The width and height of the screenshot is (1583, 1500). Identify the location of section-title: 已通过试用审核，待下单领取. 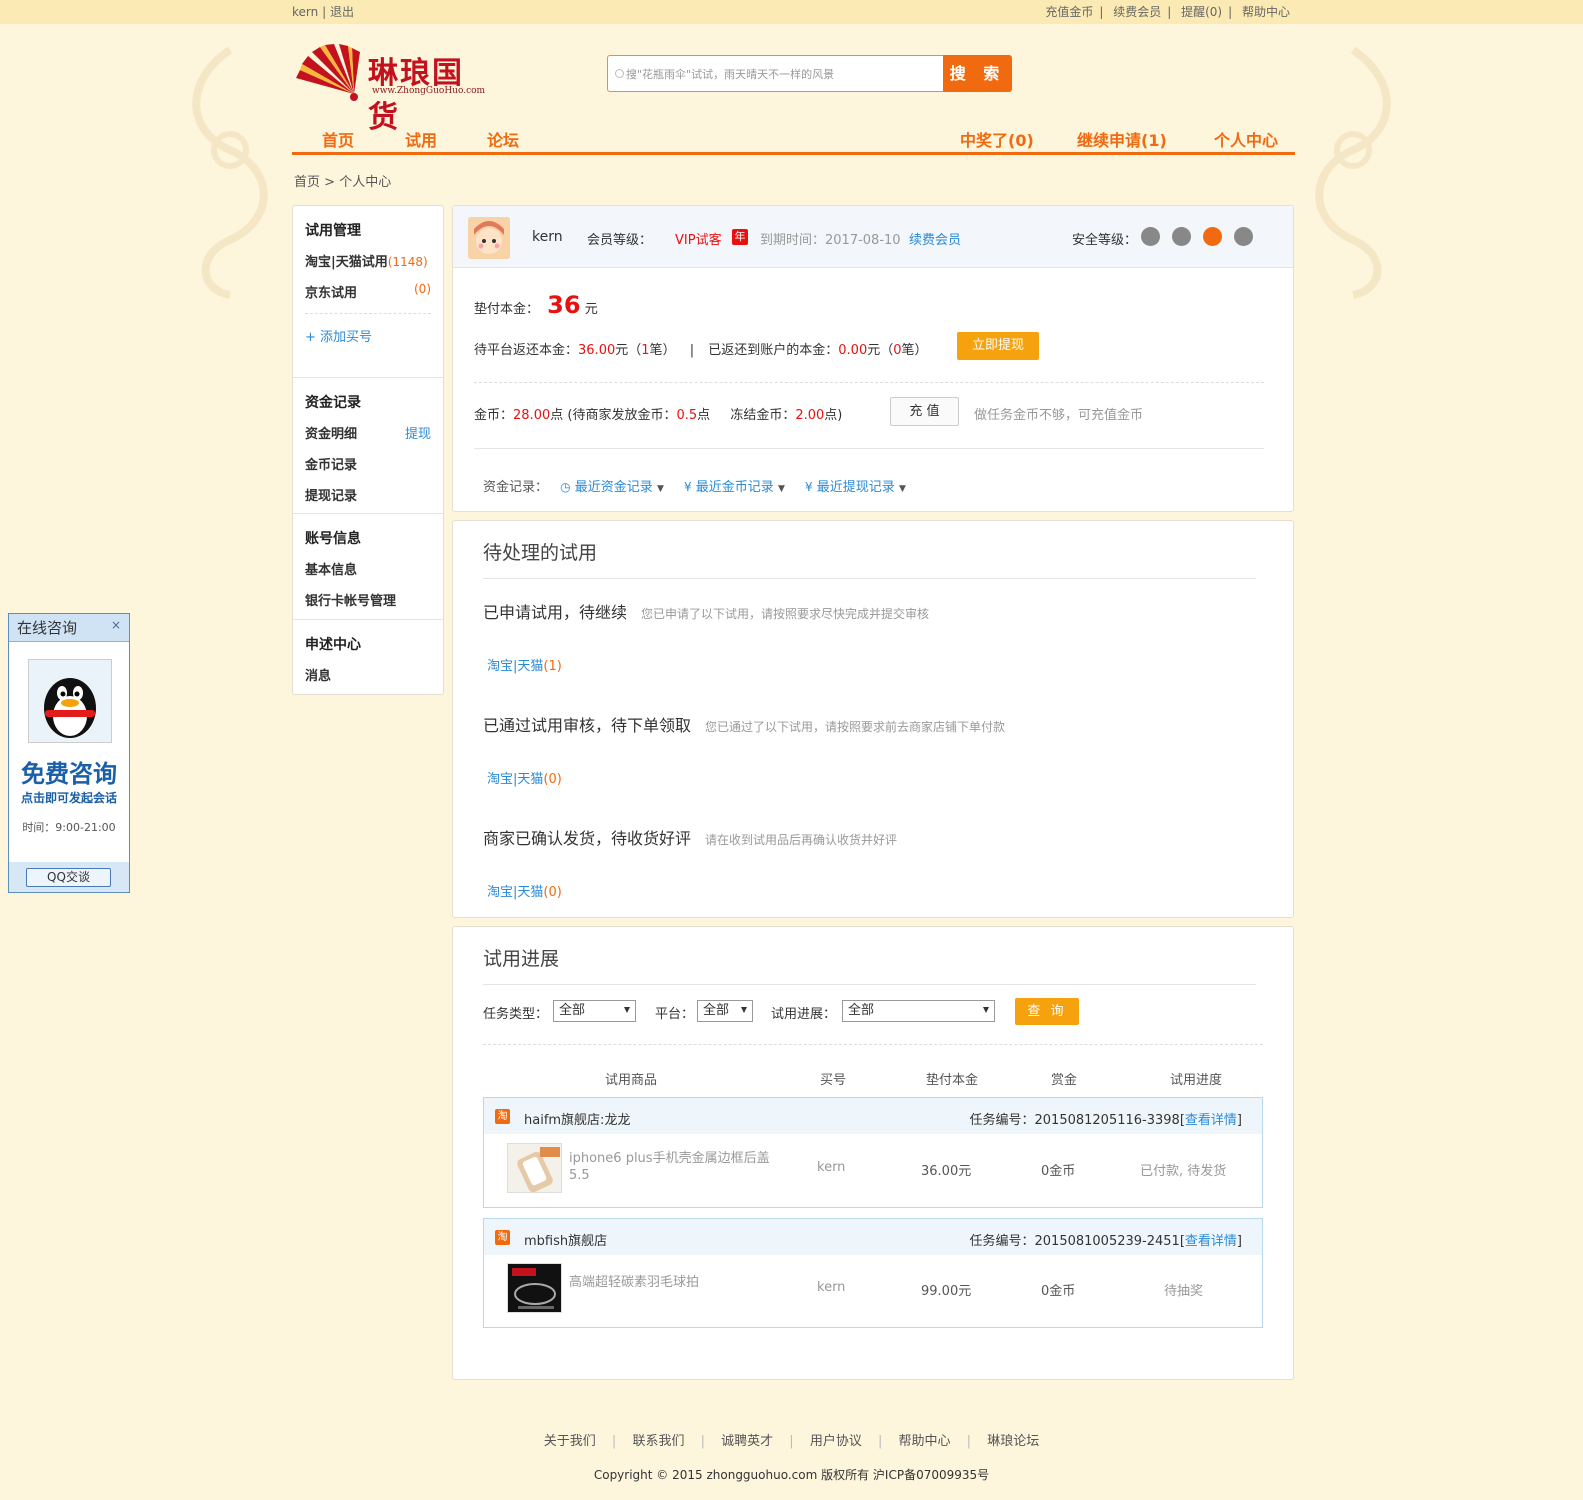
(587, 725).